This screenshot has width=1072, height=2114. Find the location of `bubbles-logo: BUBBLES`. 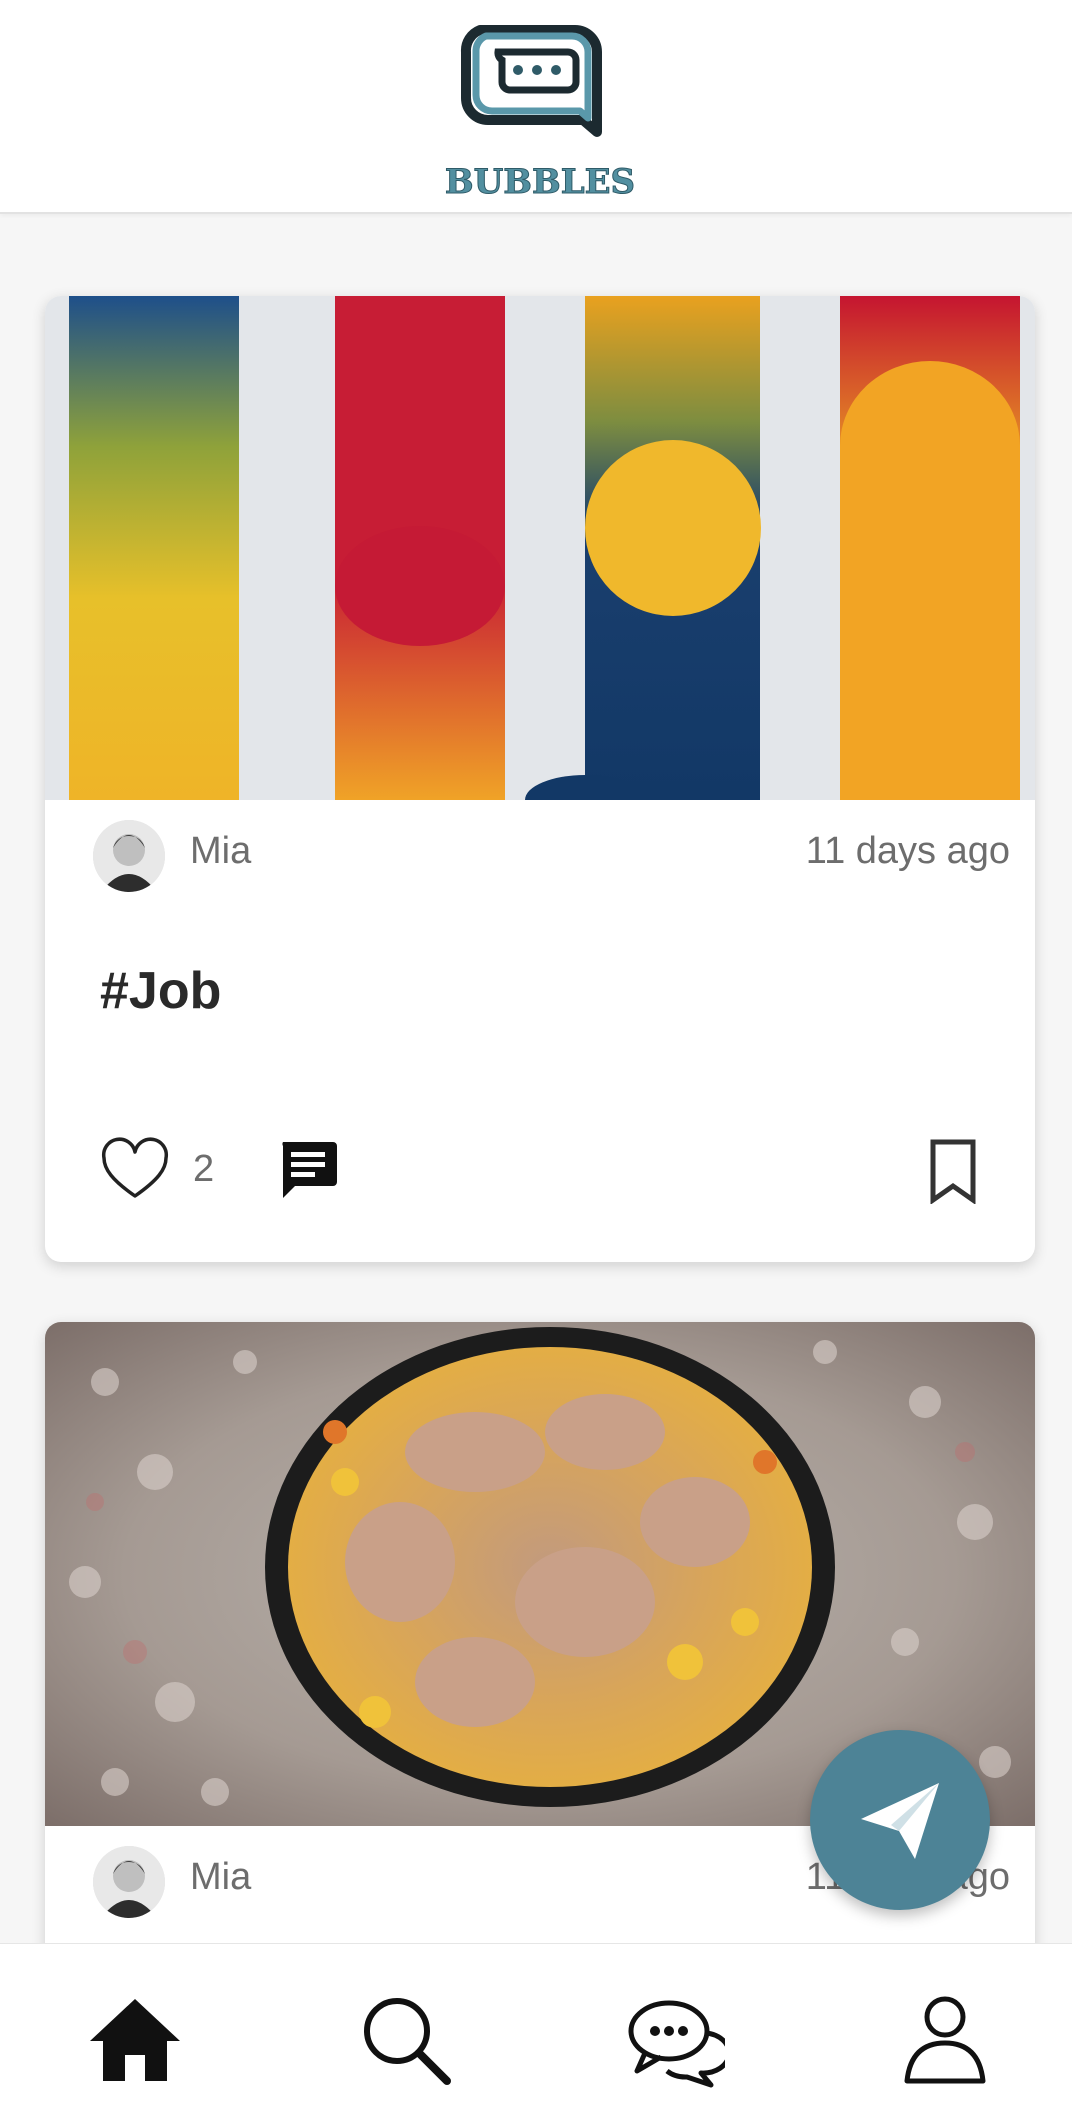

bubbles-logo: BUBBLES is located at coordinates (540, 107).